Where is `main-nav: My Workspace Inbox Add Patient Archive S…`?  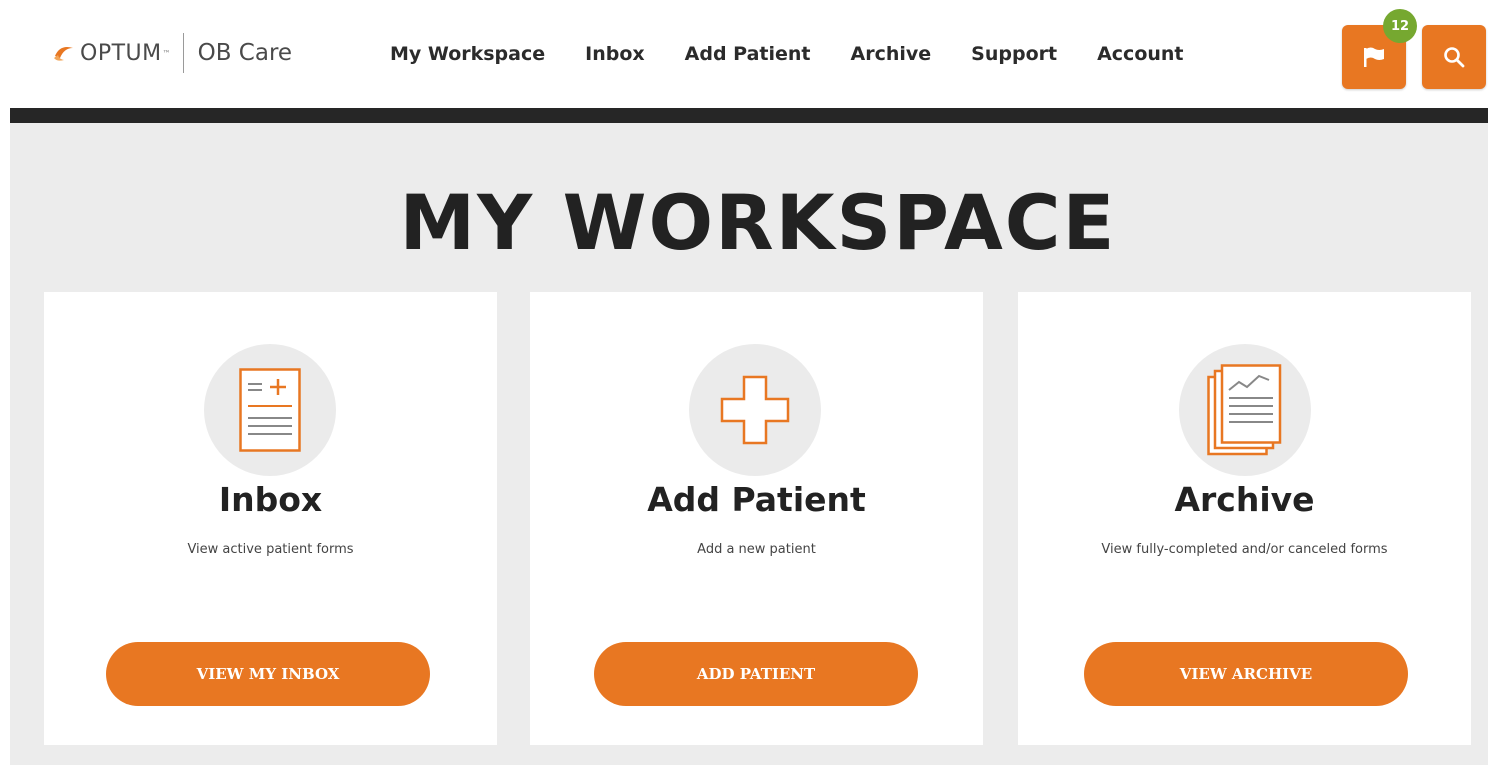
main-nav: My Workspace Inbox Add Patient Archive S… is located at coordinates (807, 54).